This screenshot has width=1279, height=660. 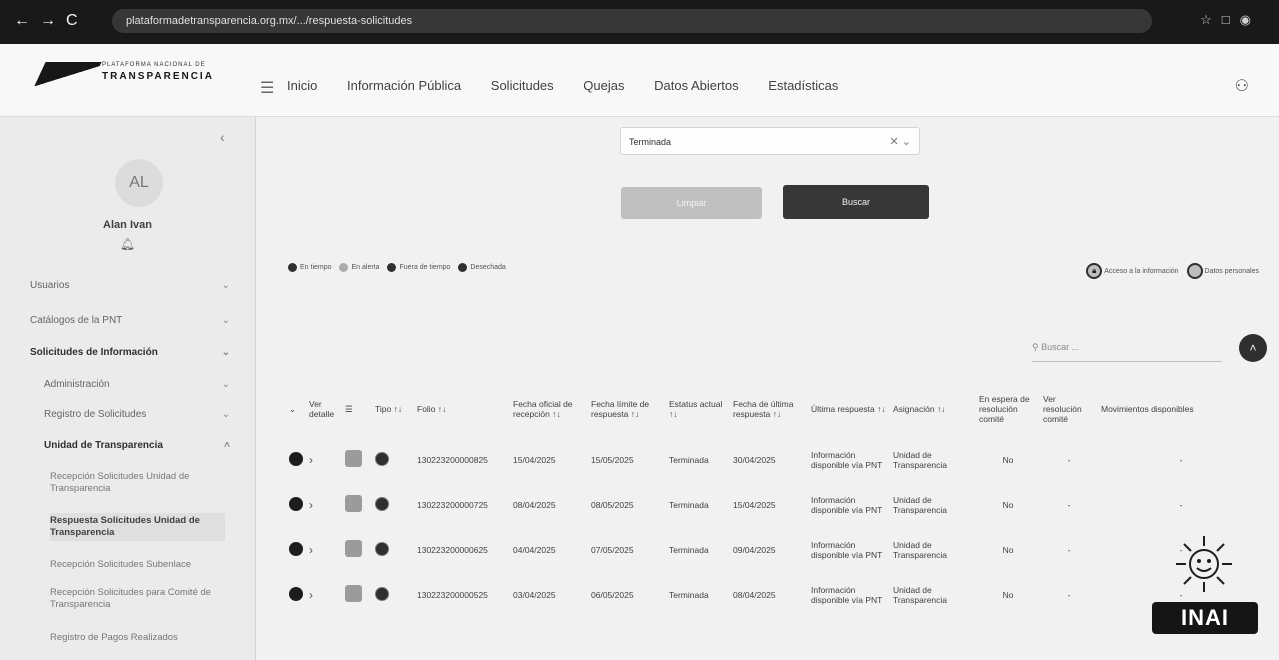 I want to click on sun-face-icon, so click(x=1204, y=564).